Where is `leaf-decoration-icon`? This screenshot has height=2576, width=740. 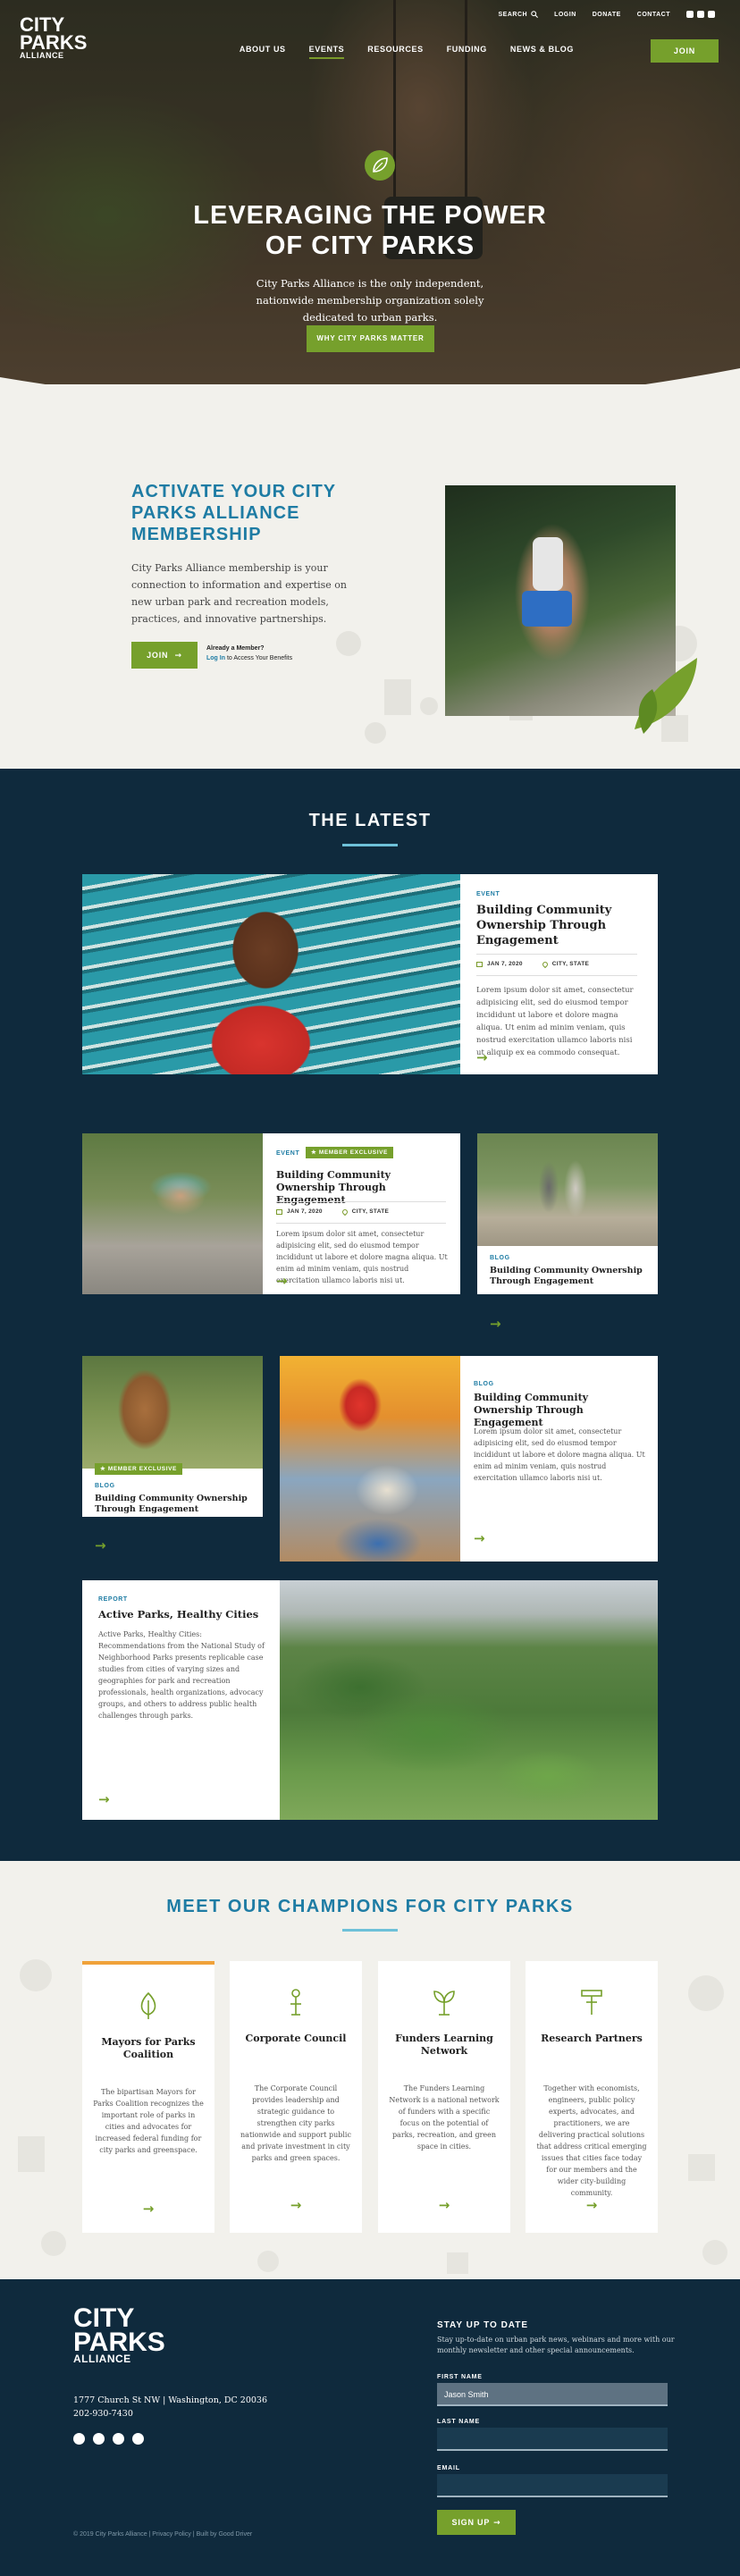 leaf-decoration-icon is located at coordinates (666, 696).